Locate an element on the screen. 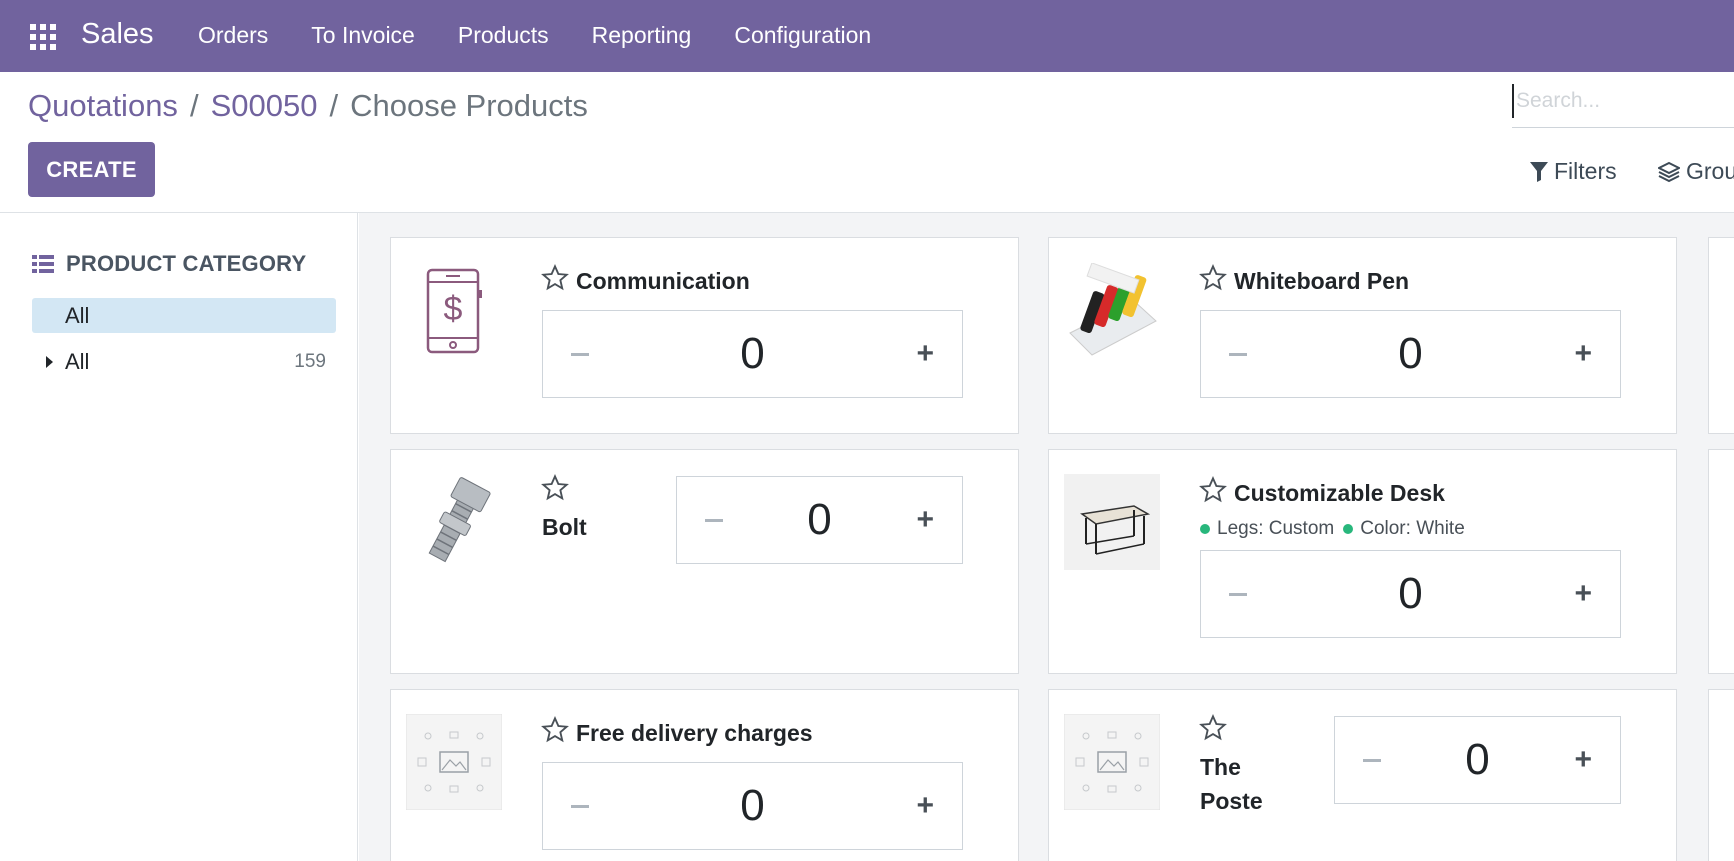 This screenshot has width=1734, height=861. phone-dollar-icon: $ is located at coordinates (454, 311).